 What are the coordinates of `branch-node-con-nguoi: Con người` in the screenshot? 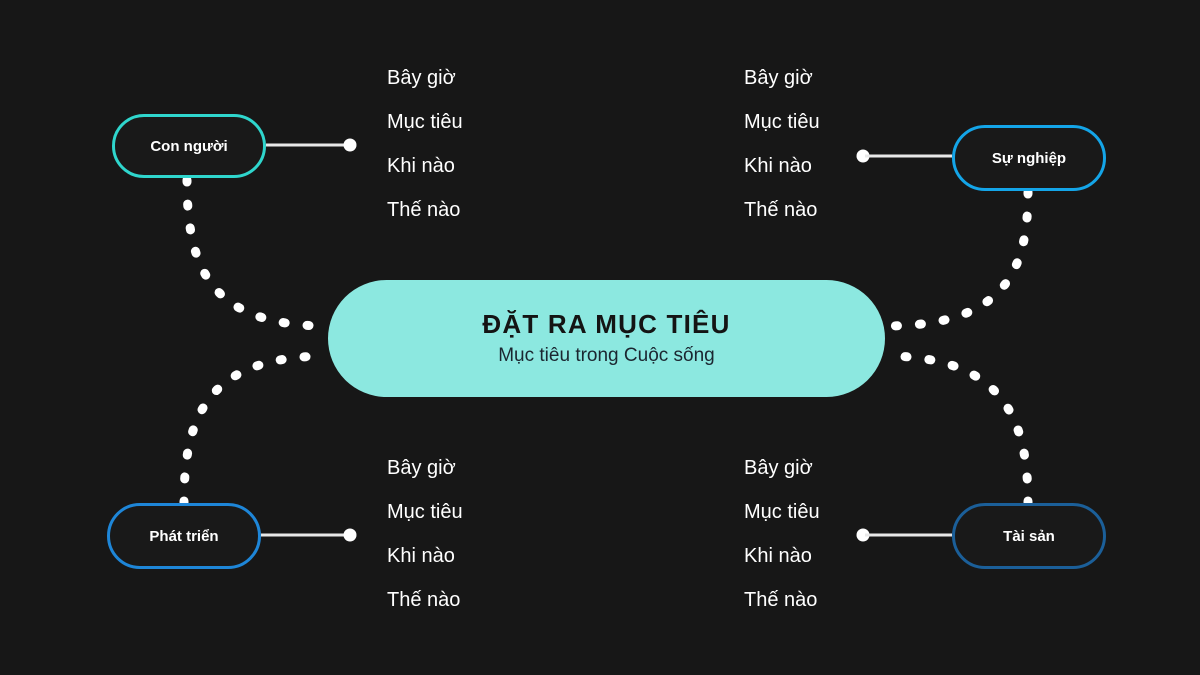 It's located at (189, 146).